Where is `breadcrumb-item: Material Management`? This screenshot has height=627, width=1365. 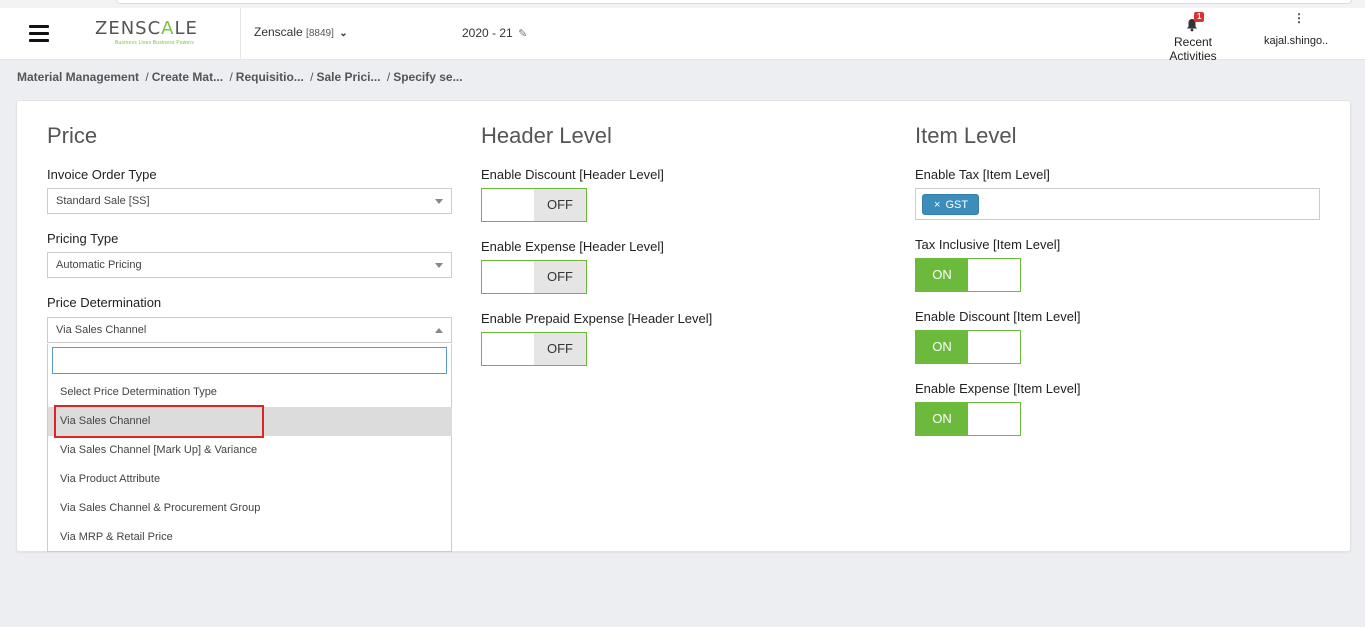 breadcrumb-item: Material Management is located at coordinates (78, 77).